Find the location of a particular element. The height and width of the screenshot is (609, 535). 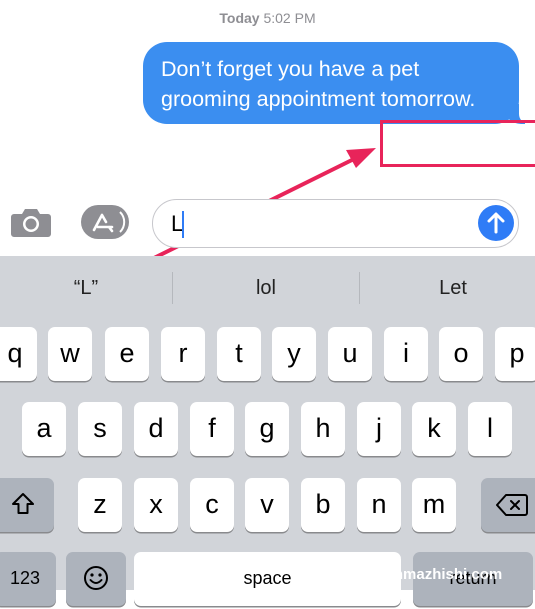

delete-key is located at coordinates (508, 505).